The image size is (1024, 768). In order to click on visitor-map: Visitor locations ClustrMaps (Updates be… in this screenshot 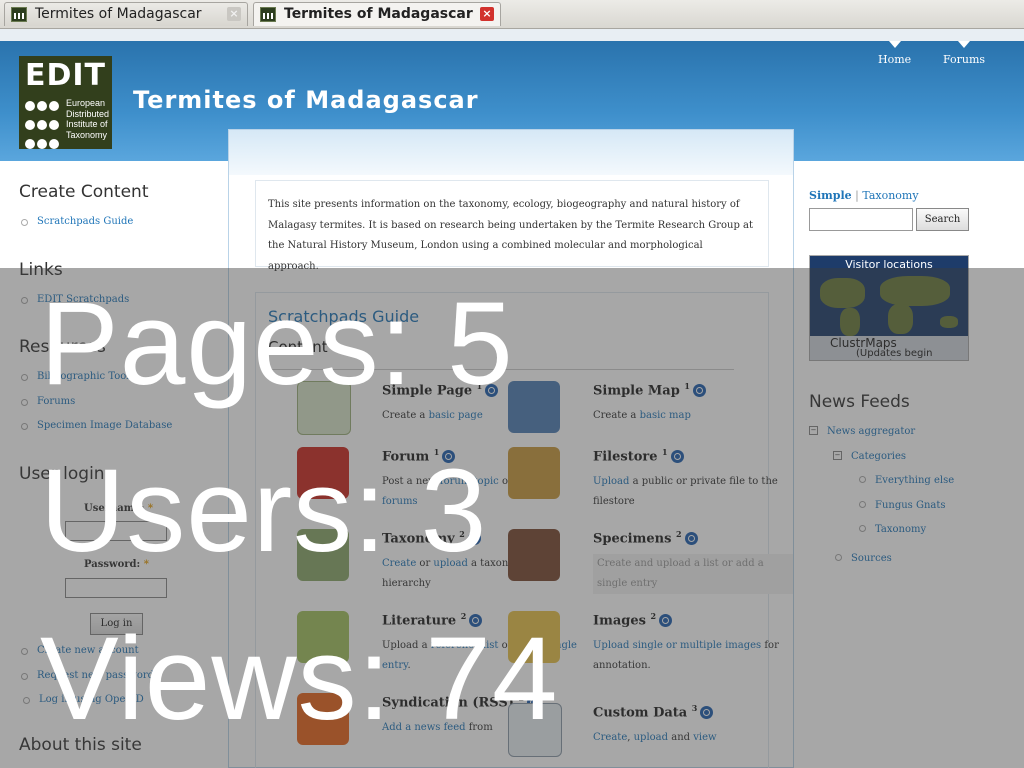, I will do `click(889, 308)`.